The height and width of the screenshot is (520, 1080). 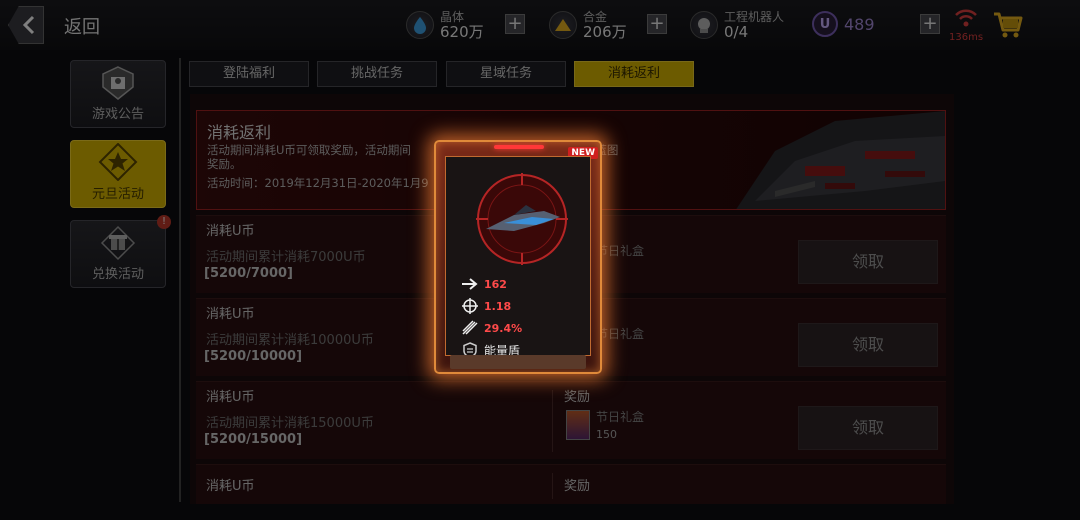 I want to click on stat-value: 1.18, so click(x=498, y=306).